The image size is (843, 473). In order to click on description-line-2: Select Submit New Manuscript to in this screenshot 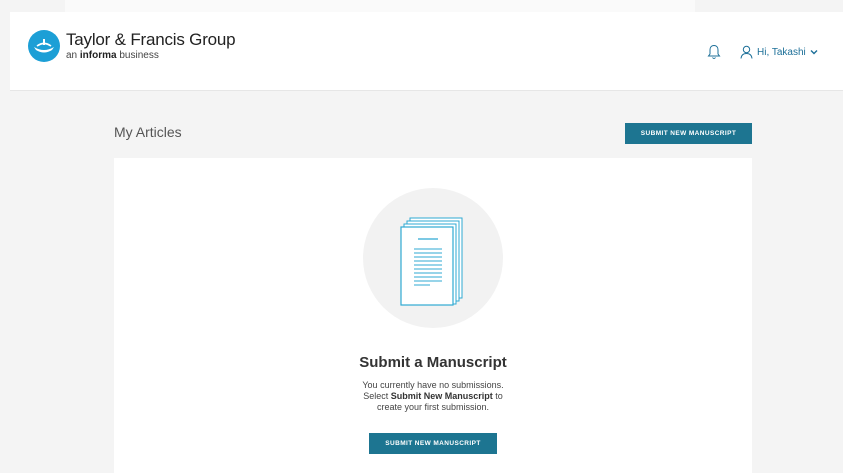, I will do `click(433, 396)`.